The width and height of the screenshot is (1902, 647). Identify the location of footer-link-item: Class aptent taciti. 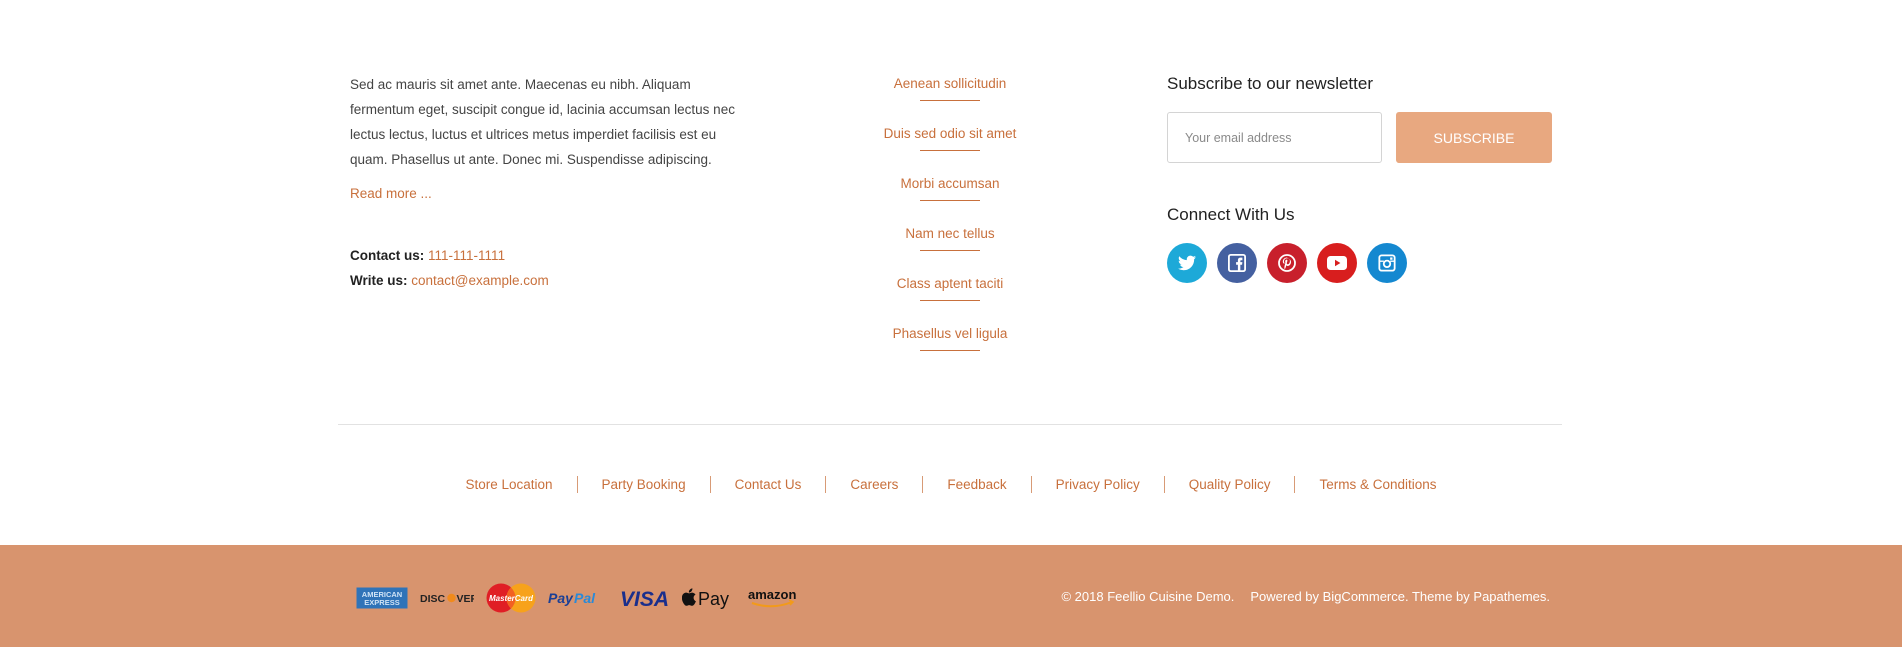
(950, 297).